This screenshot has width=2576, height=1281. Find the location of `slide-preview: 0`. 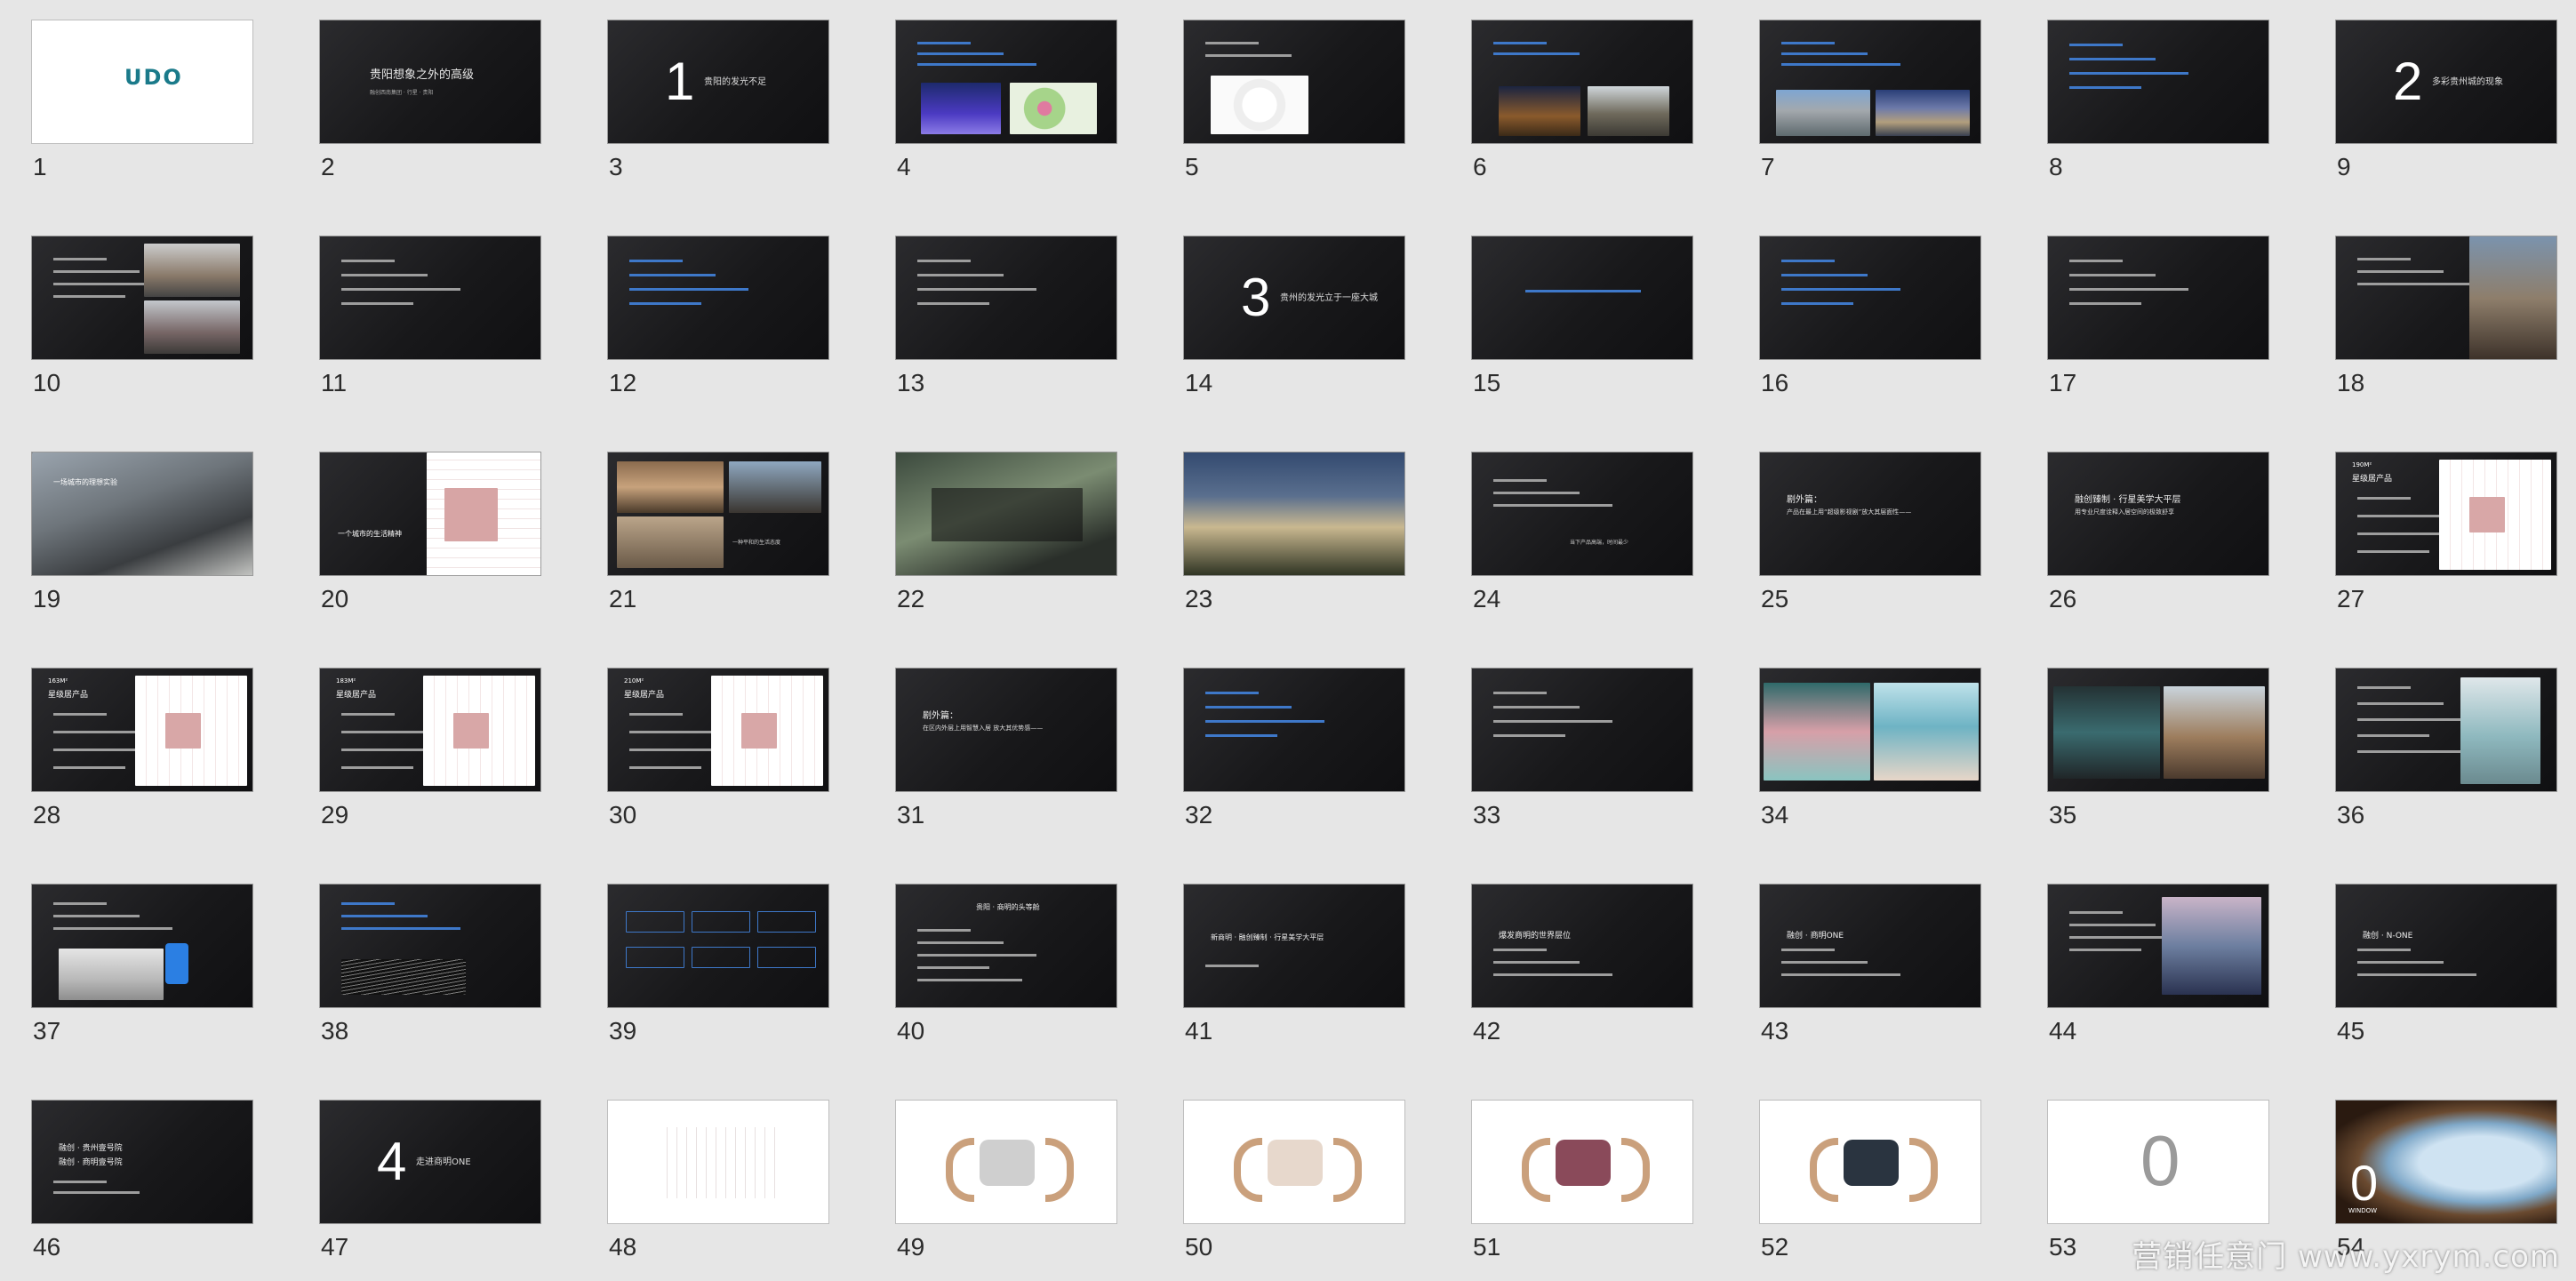

slide-preview: 0 is located at coordinates (2158, 1162).